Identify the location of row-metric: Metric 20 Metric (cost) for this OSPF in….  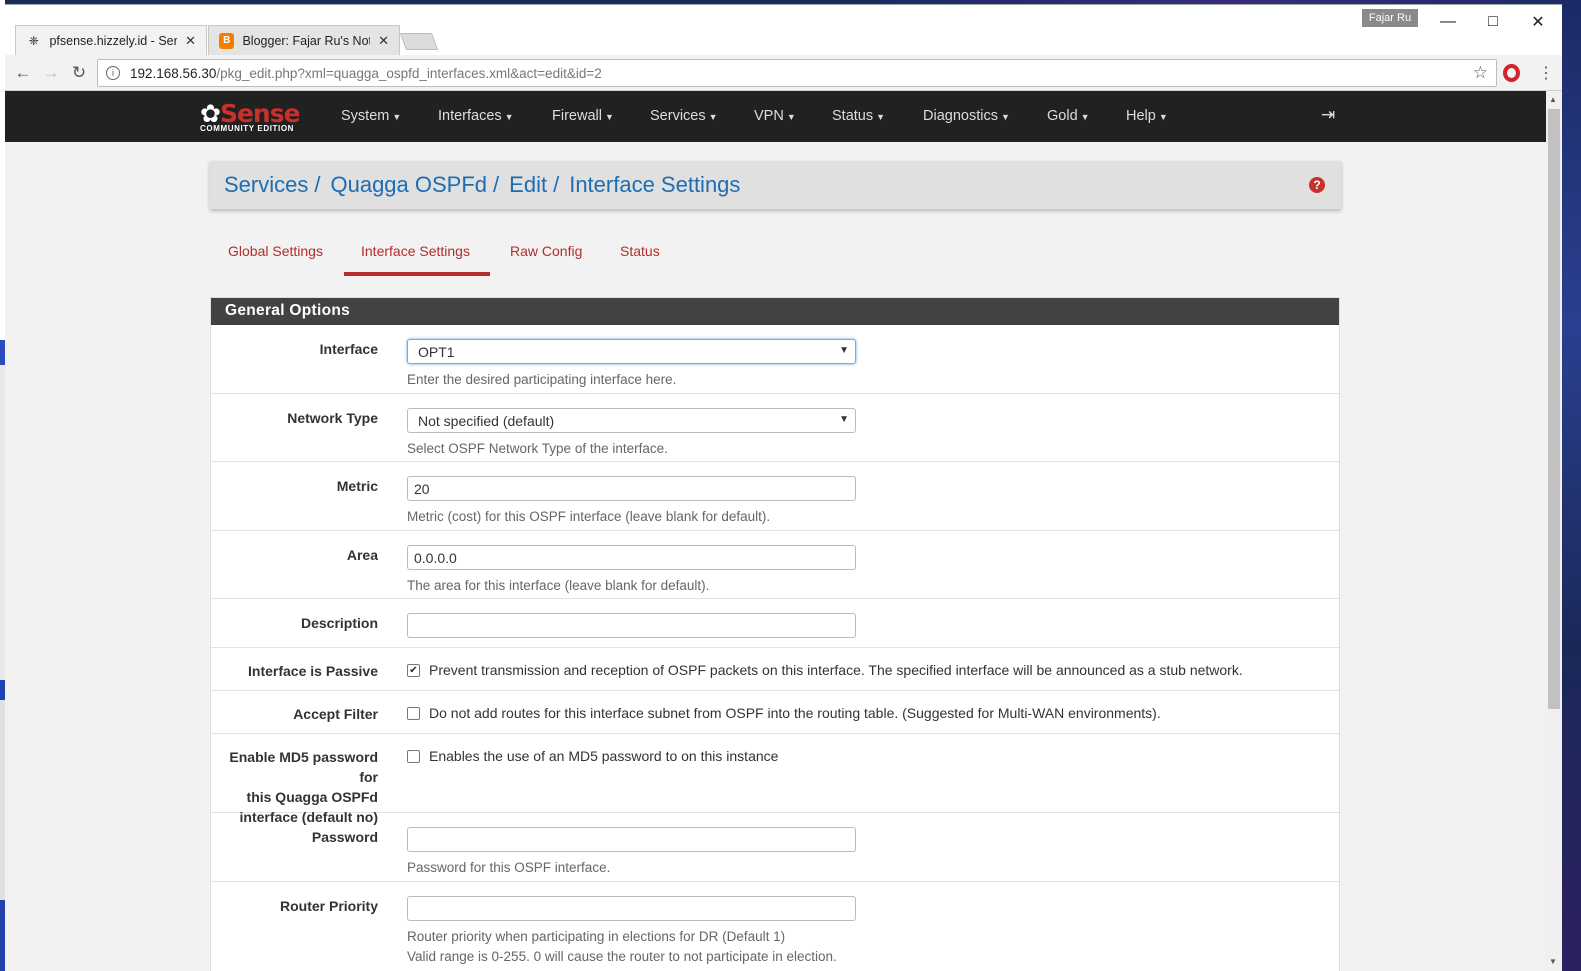
(775, 496).